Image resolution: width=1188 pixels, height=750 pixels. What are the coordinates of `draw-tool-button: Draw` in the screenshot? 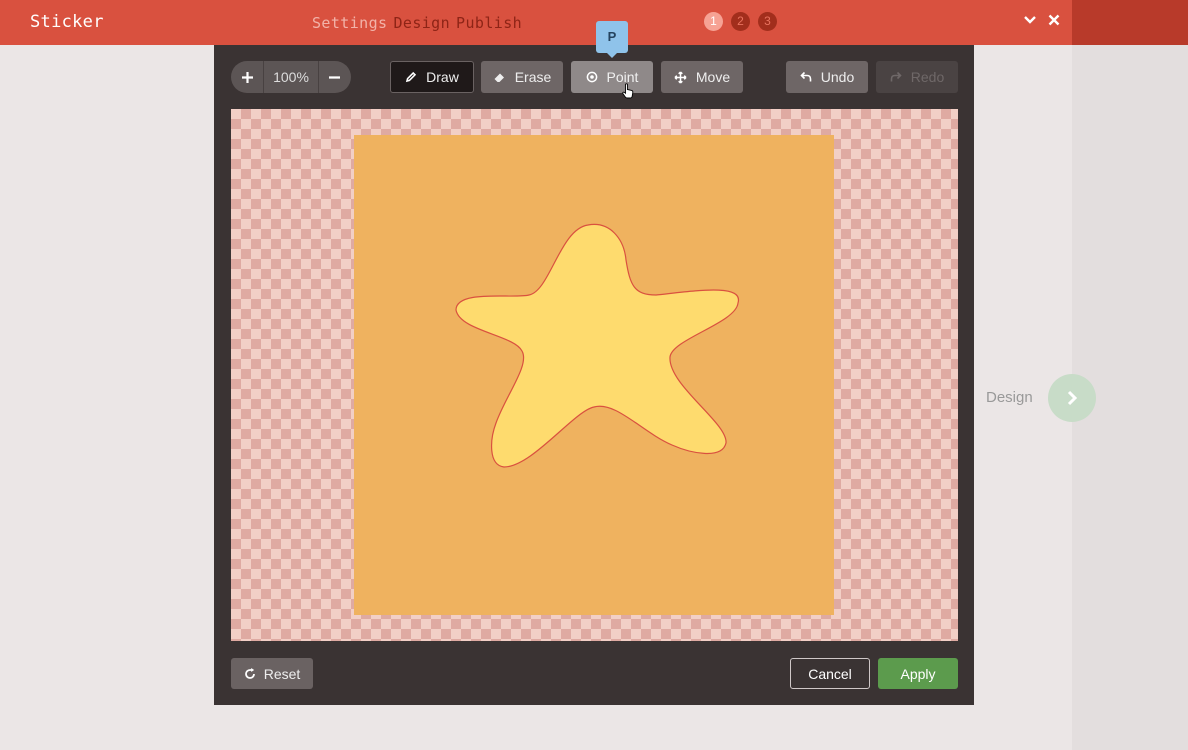 It's located at (432, 77).